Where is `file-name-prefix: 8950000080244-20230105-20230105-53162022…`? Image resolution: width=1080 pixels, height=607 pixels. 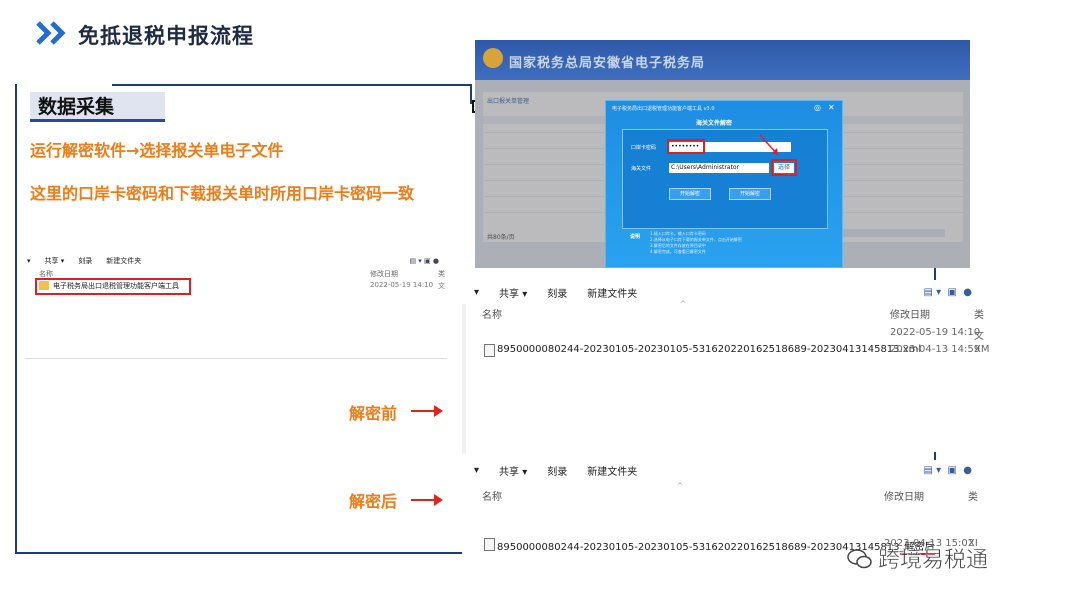
file-name-prefix: 8950000080244-20230105-20230105-53162022… is located at coordinates (698, 547).